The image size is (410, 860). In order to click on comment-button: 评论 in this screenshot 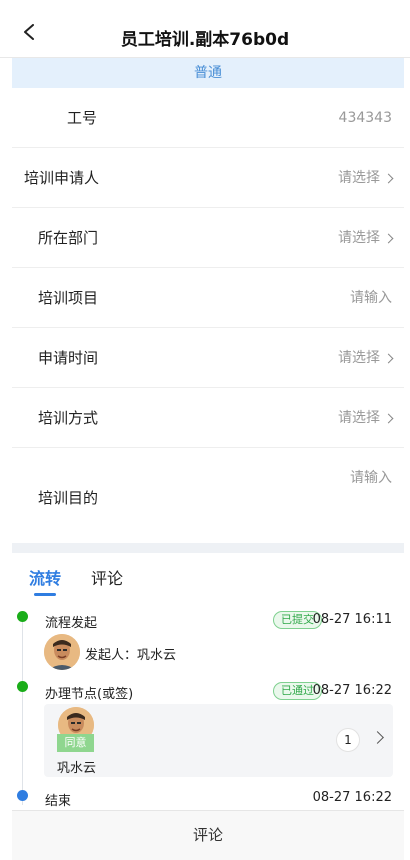, I will do `click(208, 835)`.